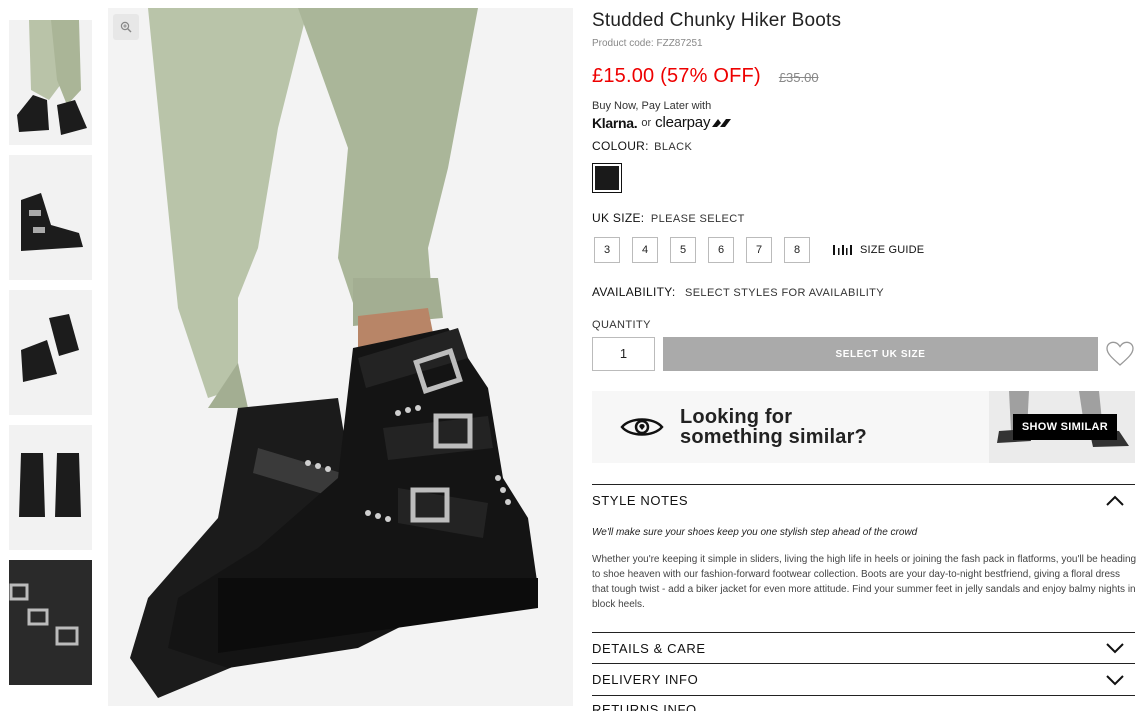 This screenshot has height=711, width=1143. Describe the element at coordinates (784, 293) in the screenshot. I see `availability-value: SELECT STYLES FOR AVAILABILITY` at that location.